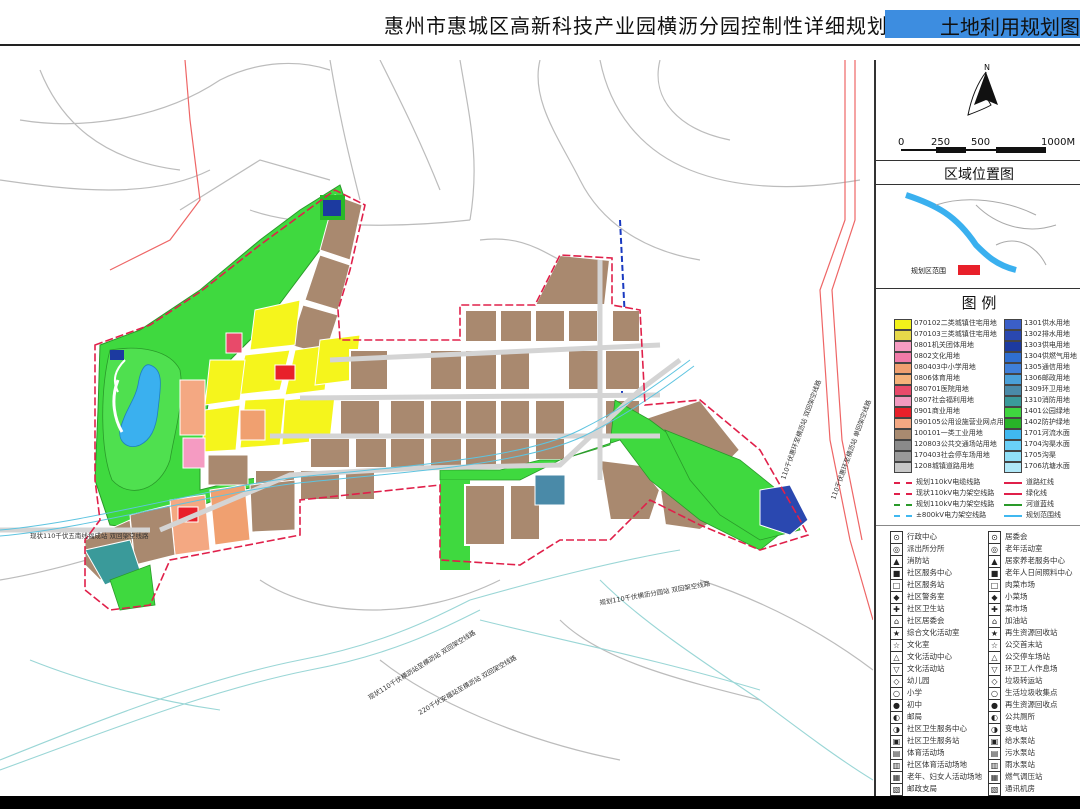 The image size is (1080, 809). I want to click on legend-label: 1706坑塘水面, so click(1047, 466).